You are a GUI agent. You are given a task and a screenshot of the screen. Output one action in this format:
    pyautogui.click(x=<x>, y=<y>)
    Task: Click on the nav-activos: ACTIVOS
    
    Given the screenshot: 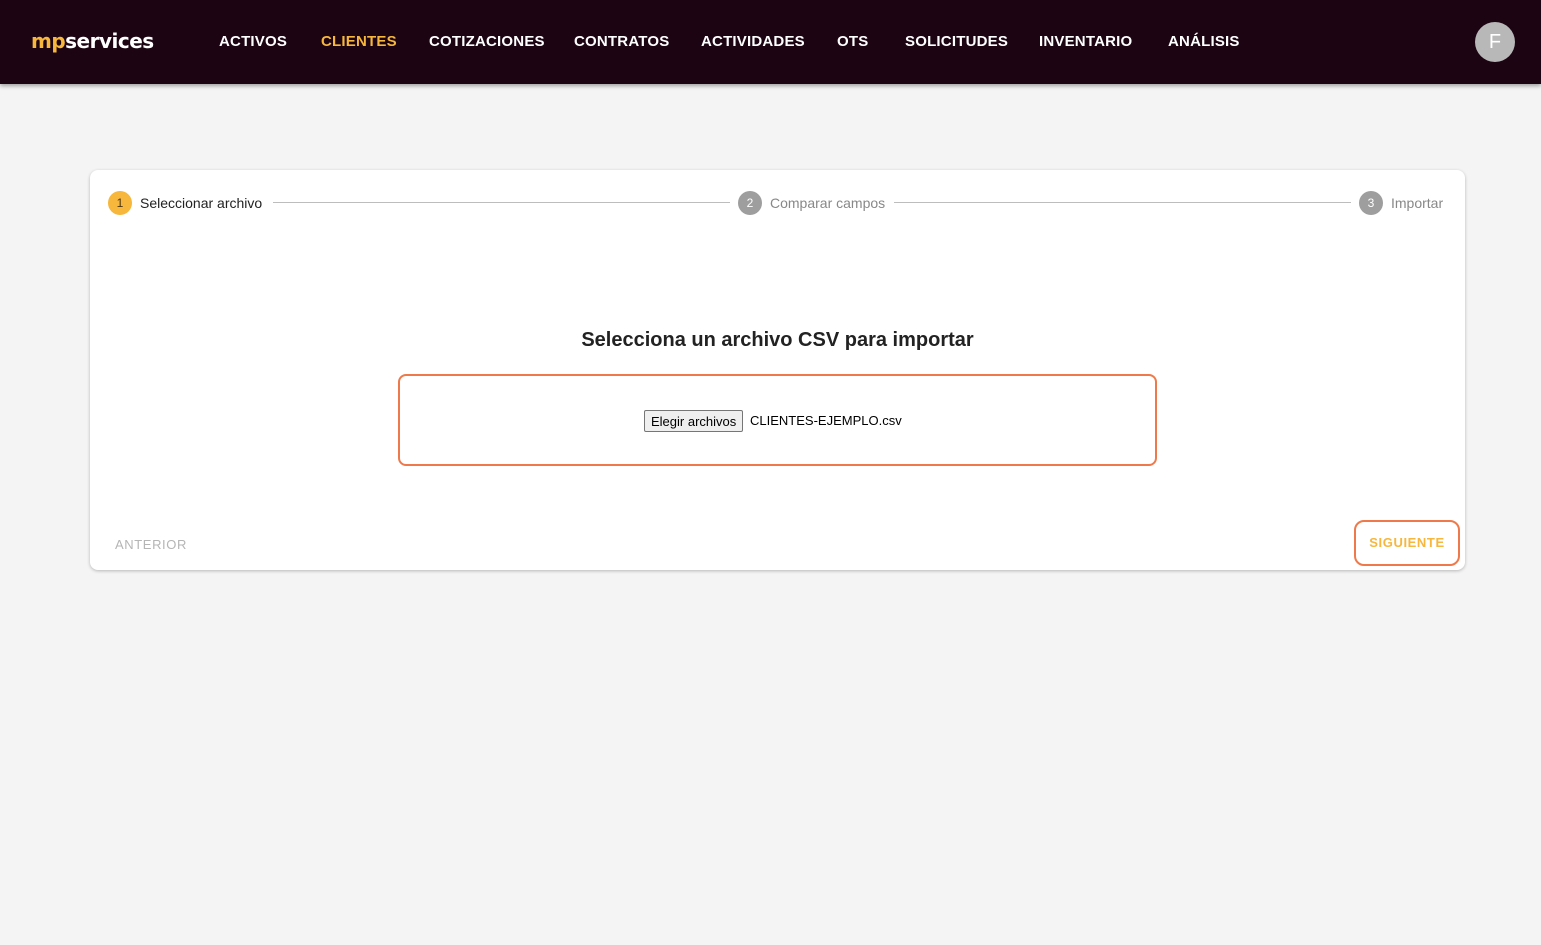 What is the action you would take?
    pyautogui.click(x=253, y=42)
    